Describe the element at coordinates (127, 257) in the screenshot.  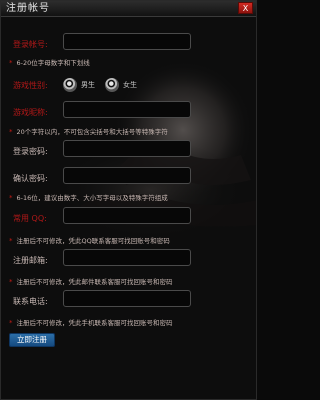
I see `email-input` at that location.